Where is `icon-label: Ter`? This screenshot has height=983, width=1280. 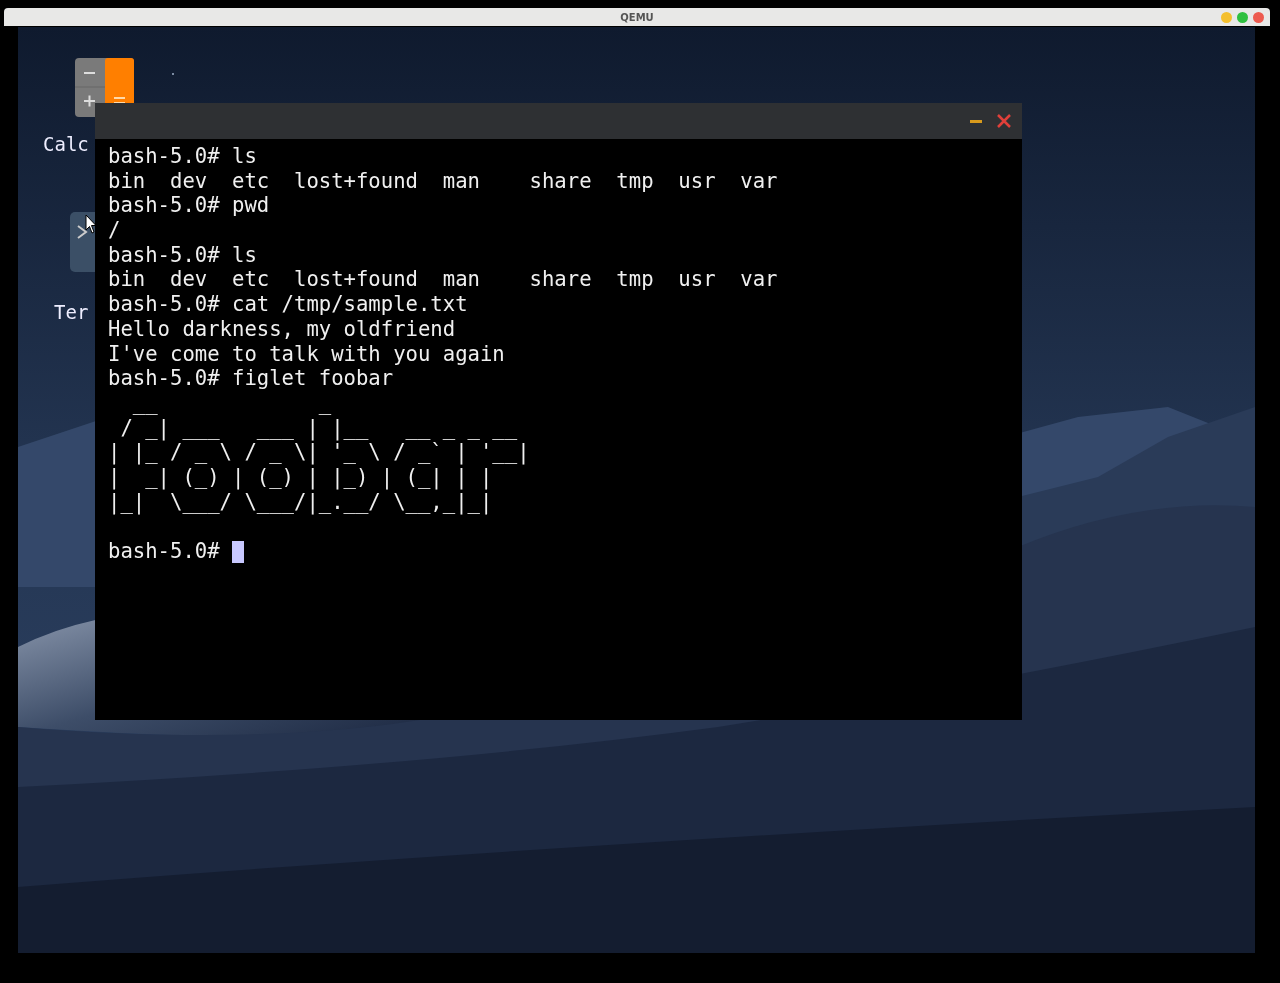
icon-label: Ter is located at coordinates (71, 312).